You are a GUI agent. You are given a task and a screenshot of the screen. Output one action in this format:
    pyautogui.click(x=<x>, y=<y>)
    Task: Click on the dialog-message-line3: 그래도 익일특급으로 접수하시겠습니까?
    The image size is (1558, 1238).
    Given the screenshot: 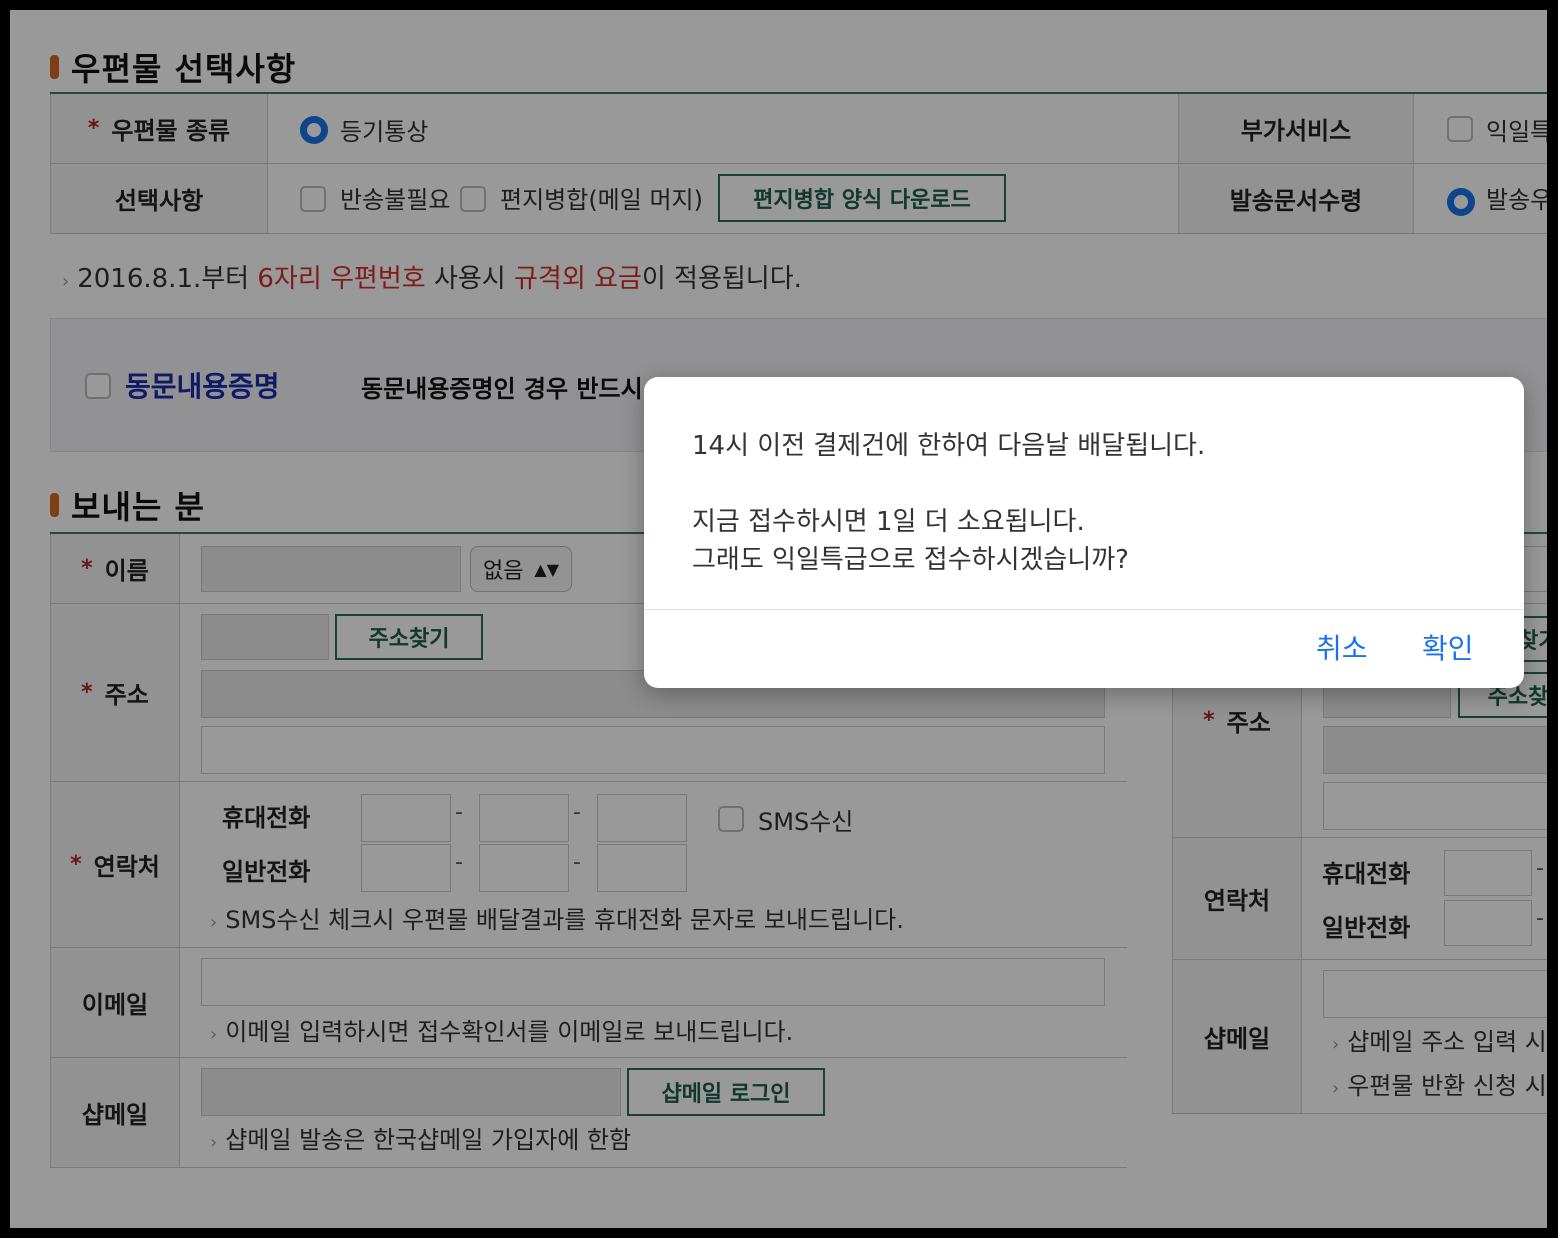 What is the action you would take?
    pyautogui.click(x=910, y=560)
    